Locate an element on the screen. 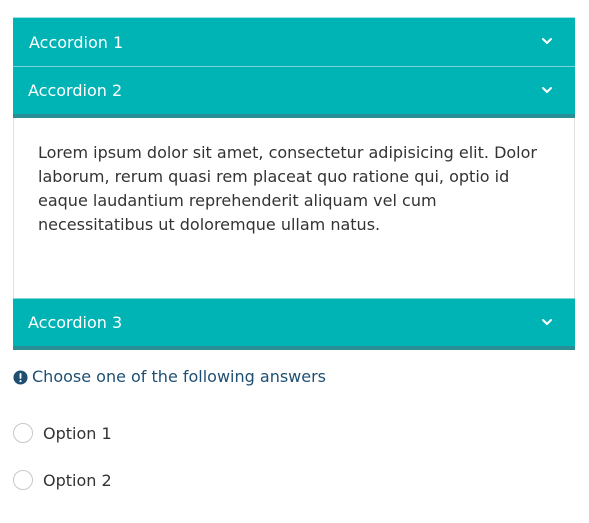 The height and width of the screenshot is (523, 589). accordion-3-header: Accordion 3 is located at coordinates (294, 324).